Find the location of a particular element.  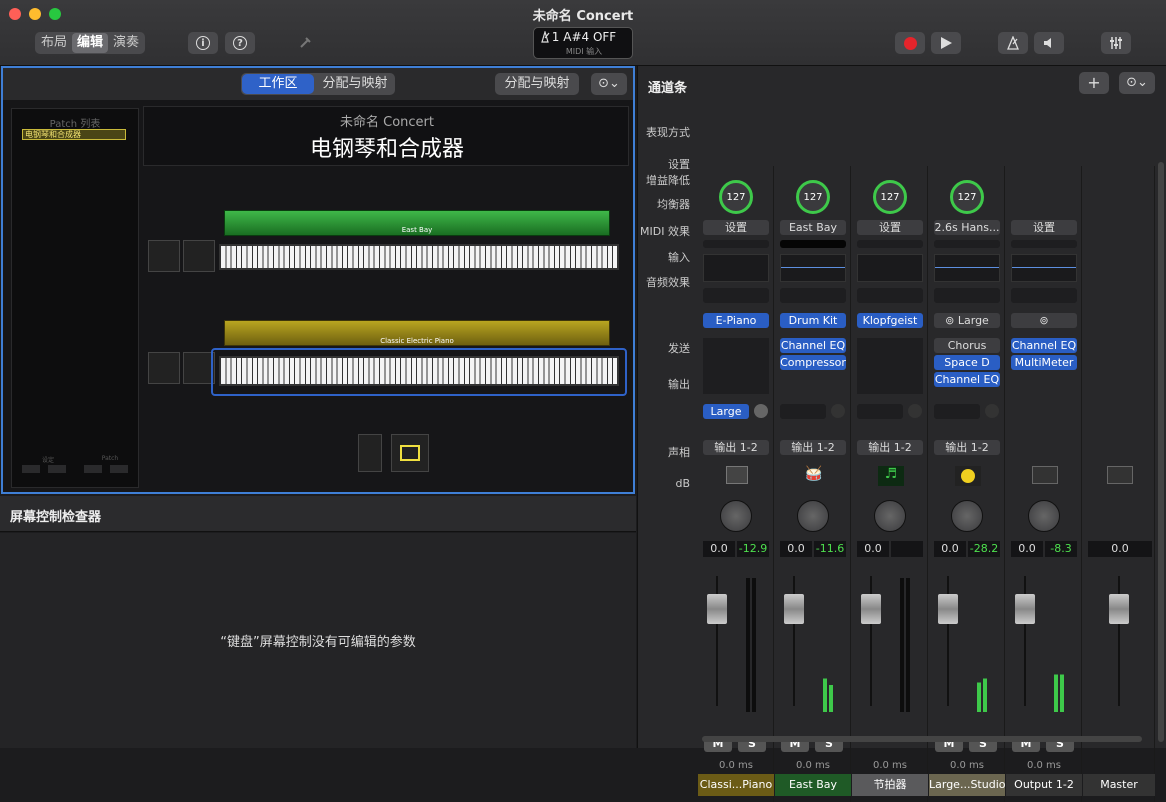

segment-perform: 演奏 is located at coordinates (126, 43).